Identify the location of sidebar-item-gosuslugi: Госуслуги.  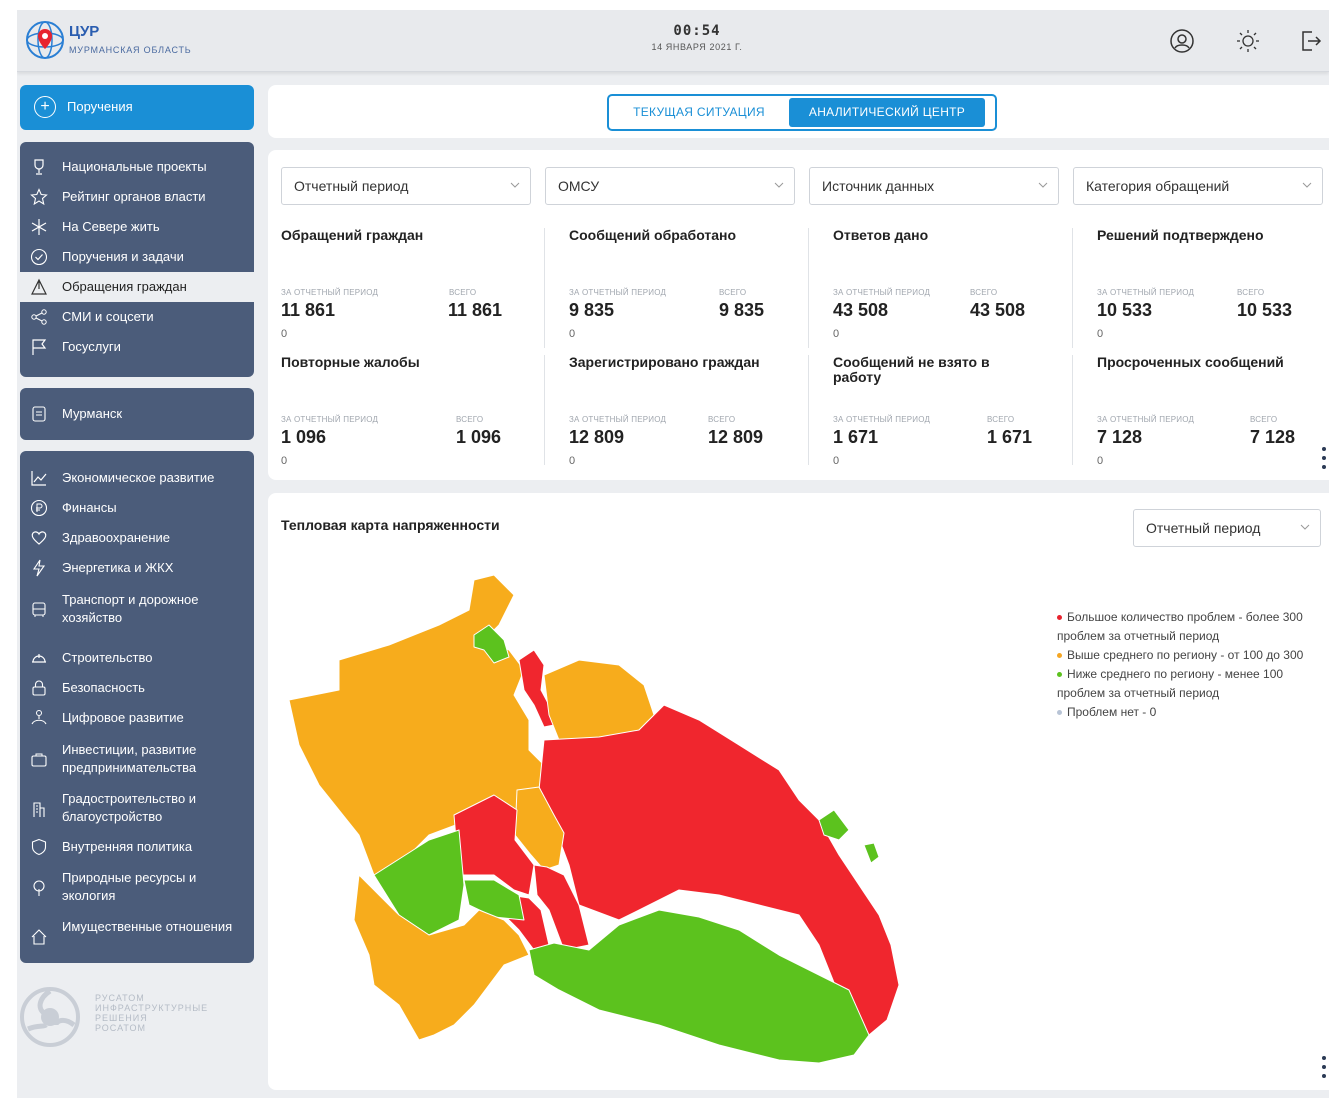
(137, 347).